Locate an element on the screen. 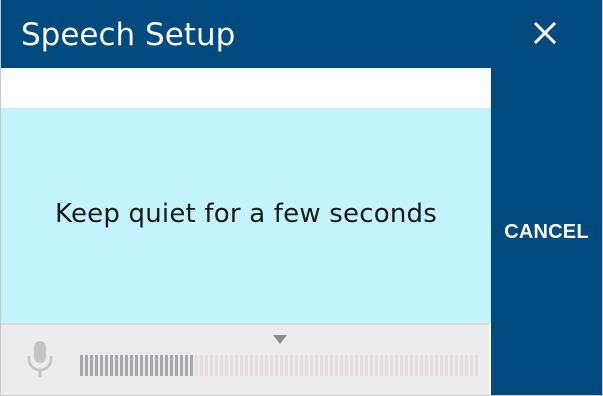 This screenshot has height=396, width=603. audio-level-meter is located at coordinates (280, 365).